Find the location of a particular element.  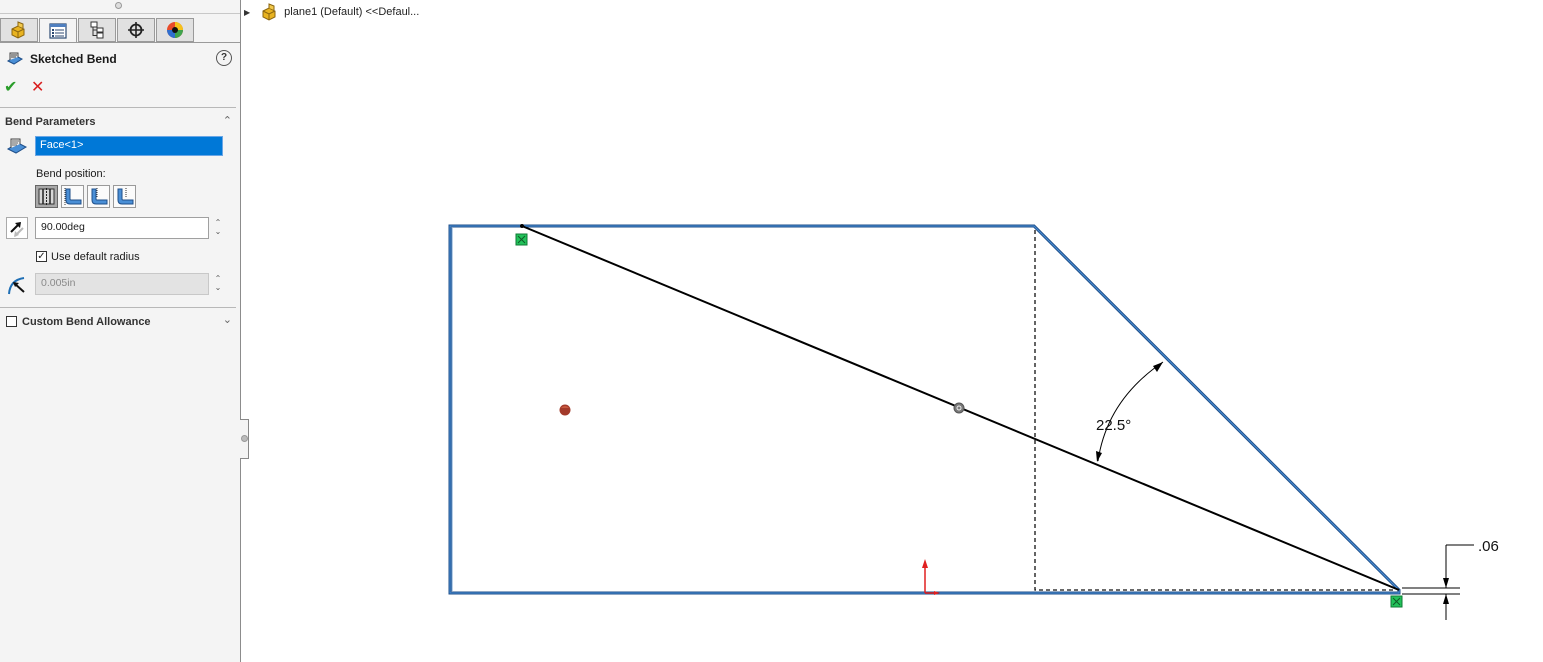

center-of-mass-icon is located at coordinates (565, 410).